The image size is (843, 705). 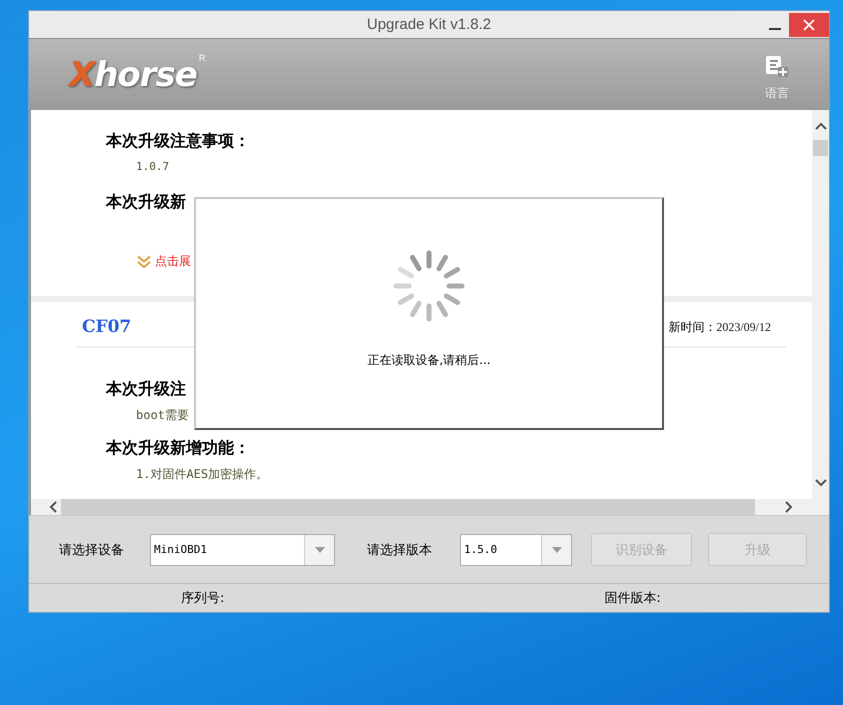 I want to click on spinner-icon, so click(x=429, y=286).